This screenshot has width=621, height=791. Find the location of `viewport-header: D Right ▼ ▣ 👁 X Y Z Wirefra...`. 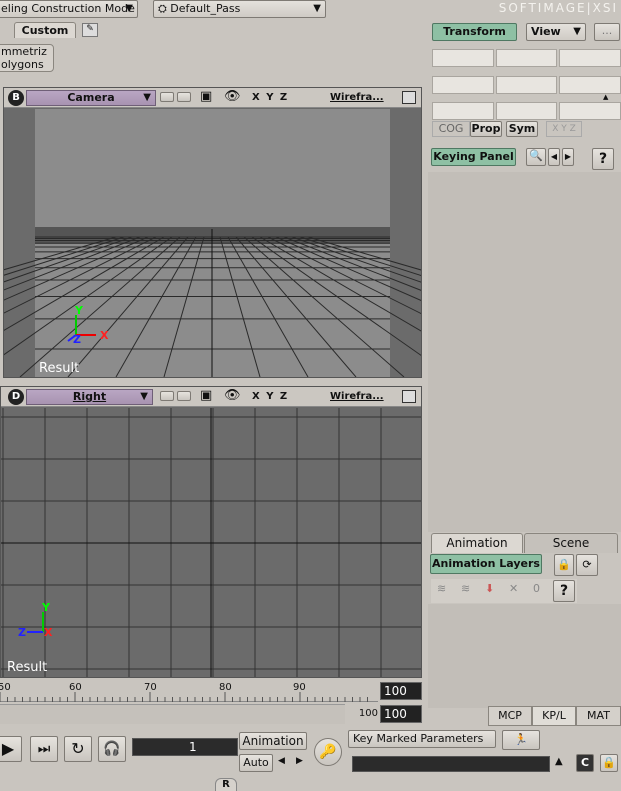

viewport-header: D Right ▼ ▣ 👁 X Y Z Wirefra... is located at coordinates (211, 397).